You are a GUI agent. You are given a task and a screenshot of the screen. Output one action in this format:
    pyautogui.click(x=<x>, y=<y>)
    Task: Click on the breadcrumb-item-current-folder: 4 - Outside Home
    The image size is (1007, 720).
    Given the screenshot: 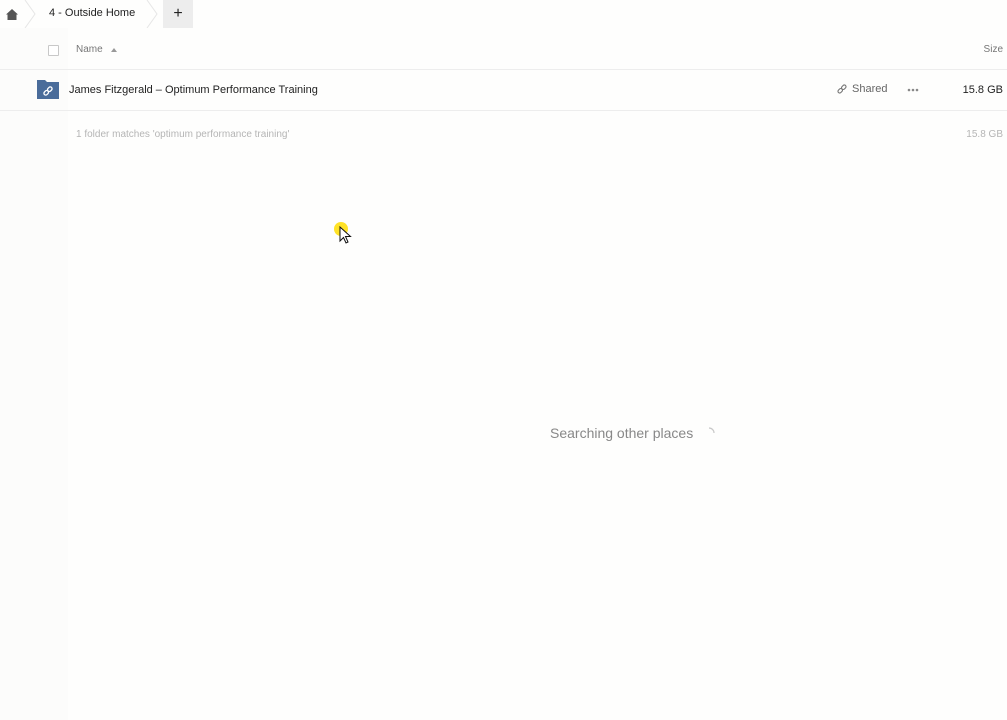 What is the action you would take?
    pyautogui.click(x=92, y=13)
    